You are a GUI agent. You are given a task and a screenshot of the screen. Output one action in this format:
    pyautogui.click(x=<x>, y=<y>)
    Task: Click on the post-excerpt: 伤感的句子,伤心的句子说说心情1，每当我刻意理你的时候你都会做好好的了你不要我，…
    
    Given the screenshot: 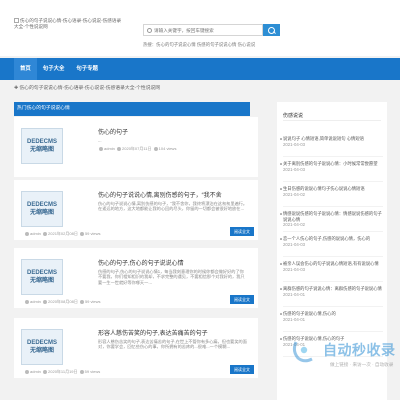 What is the action you would take?
    pyautogui.click(x=171, y=277)
    